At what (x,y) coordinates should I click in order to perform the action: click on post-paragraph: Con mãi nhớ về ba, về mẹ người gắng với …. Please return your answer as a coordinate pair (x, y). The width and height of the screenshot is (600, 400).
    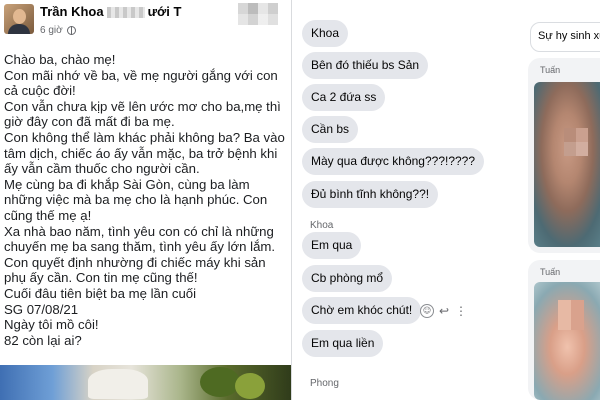
    Looking at the image, I should click on (141, 83).